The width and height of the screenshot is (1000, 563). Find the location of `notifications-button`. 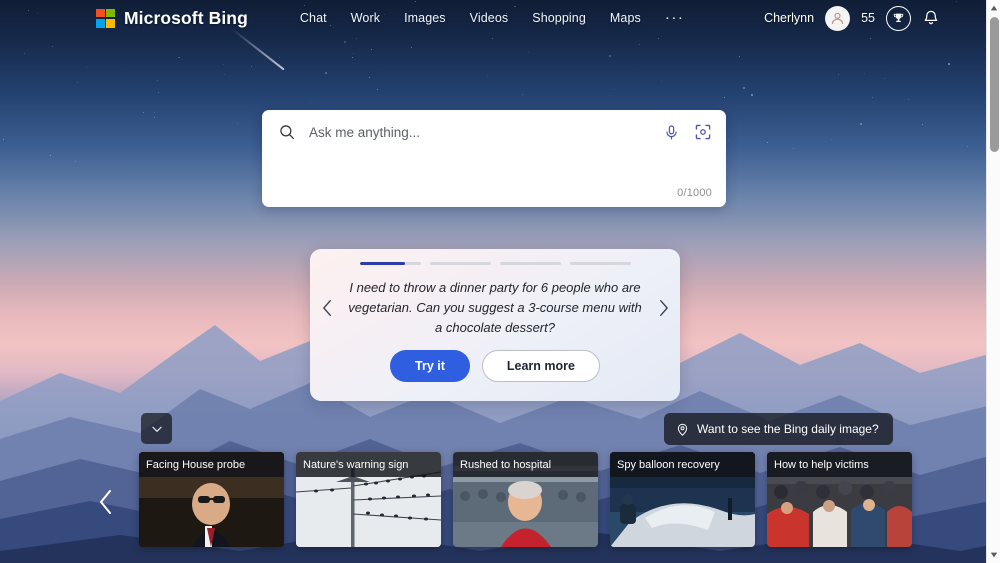

notifications-button is located at coordinates (931, 18).